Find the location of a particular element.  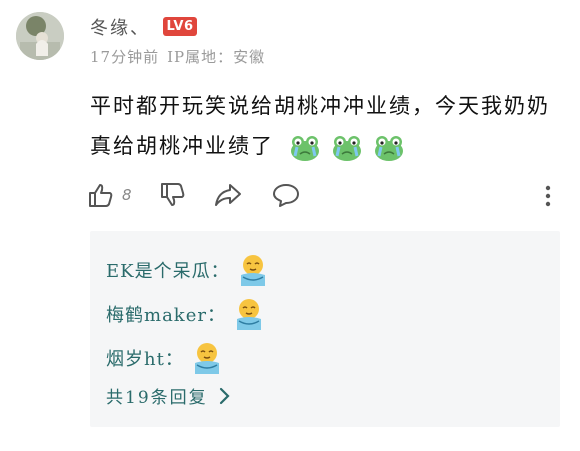

more-options-button is located at coordinates (548, 196).